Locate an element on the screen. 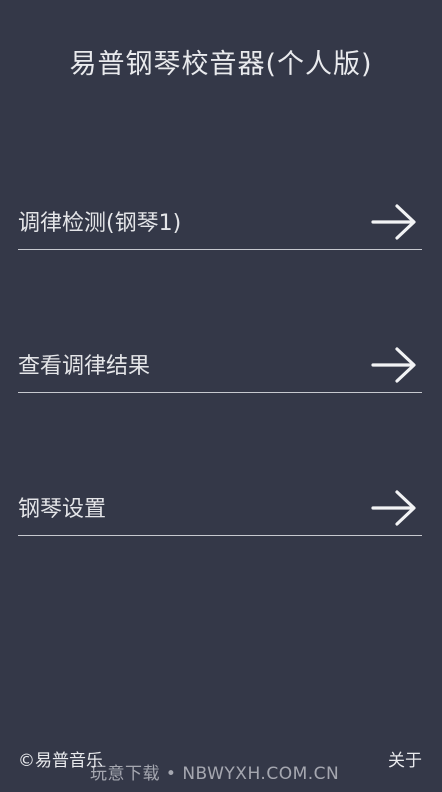 This screenshot has width=442, height=792. app-title: 易普钢琴校音器(个人版) is located at coordinates (221, 64).